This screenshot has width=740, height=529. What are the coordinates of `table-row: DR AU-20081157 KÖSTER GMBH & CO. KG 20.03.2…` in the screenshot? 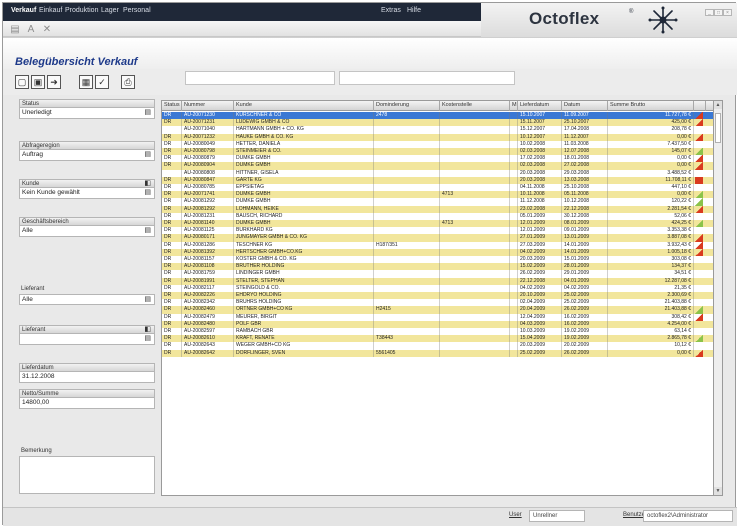 It's located at (437, 260).